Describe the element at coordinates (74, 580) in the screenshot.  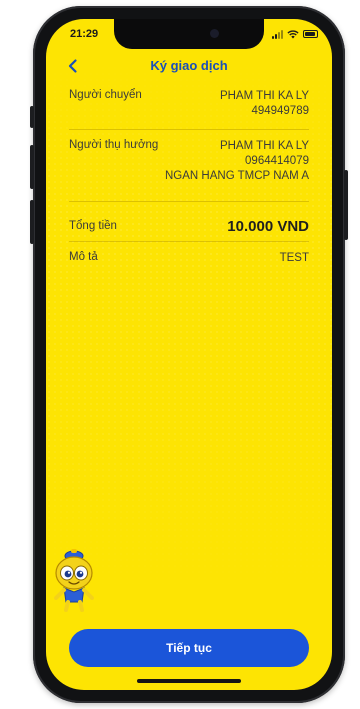
I see `mascot-icon` at that location.